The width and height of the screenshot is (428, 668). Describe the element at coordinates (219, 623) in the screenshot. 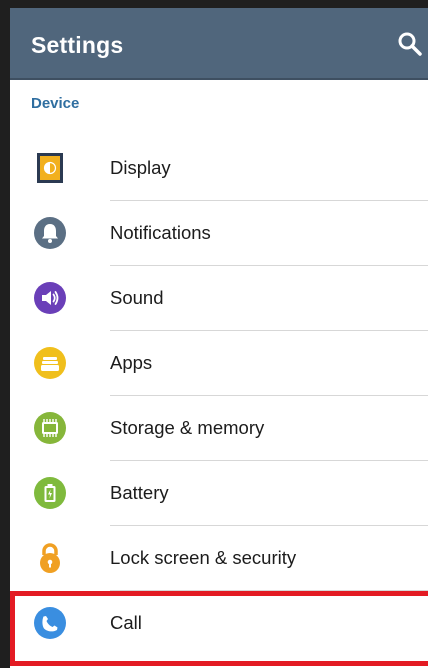

I see `settings-item-call: Call` at that location.